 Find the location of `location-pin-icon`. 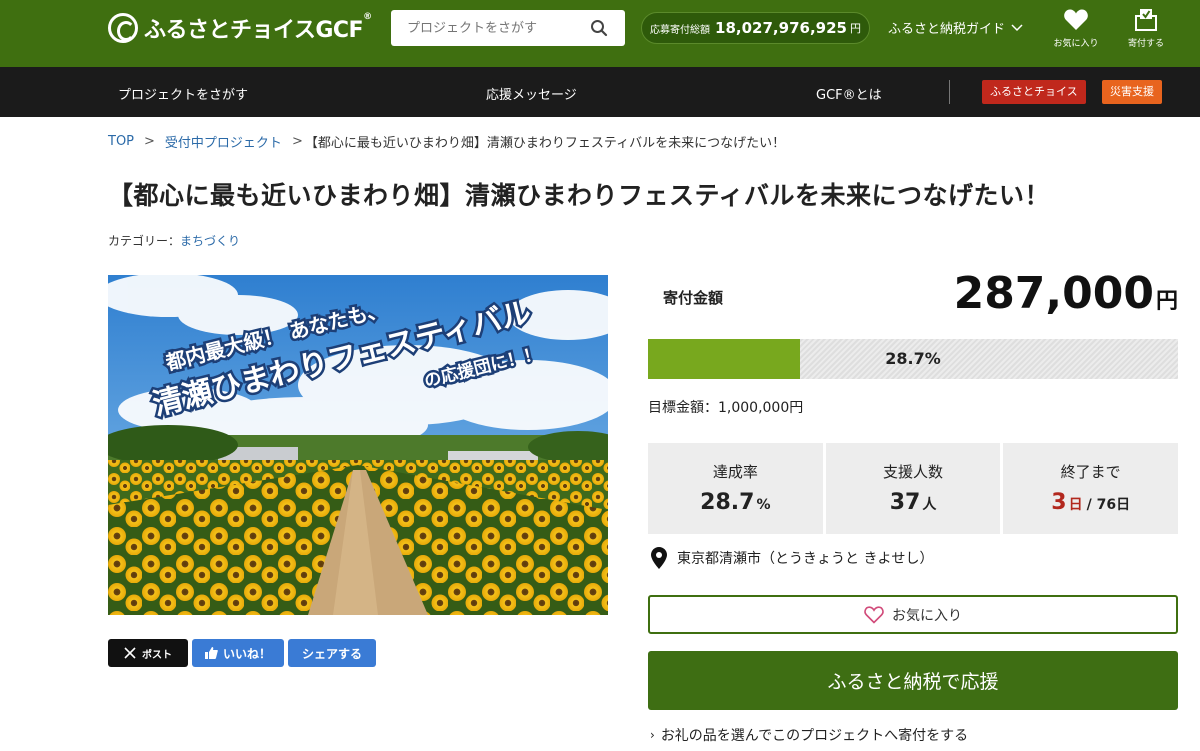

location-pin-icon is located at coordinates (659, 558).